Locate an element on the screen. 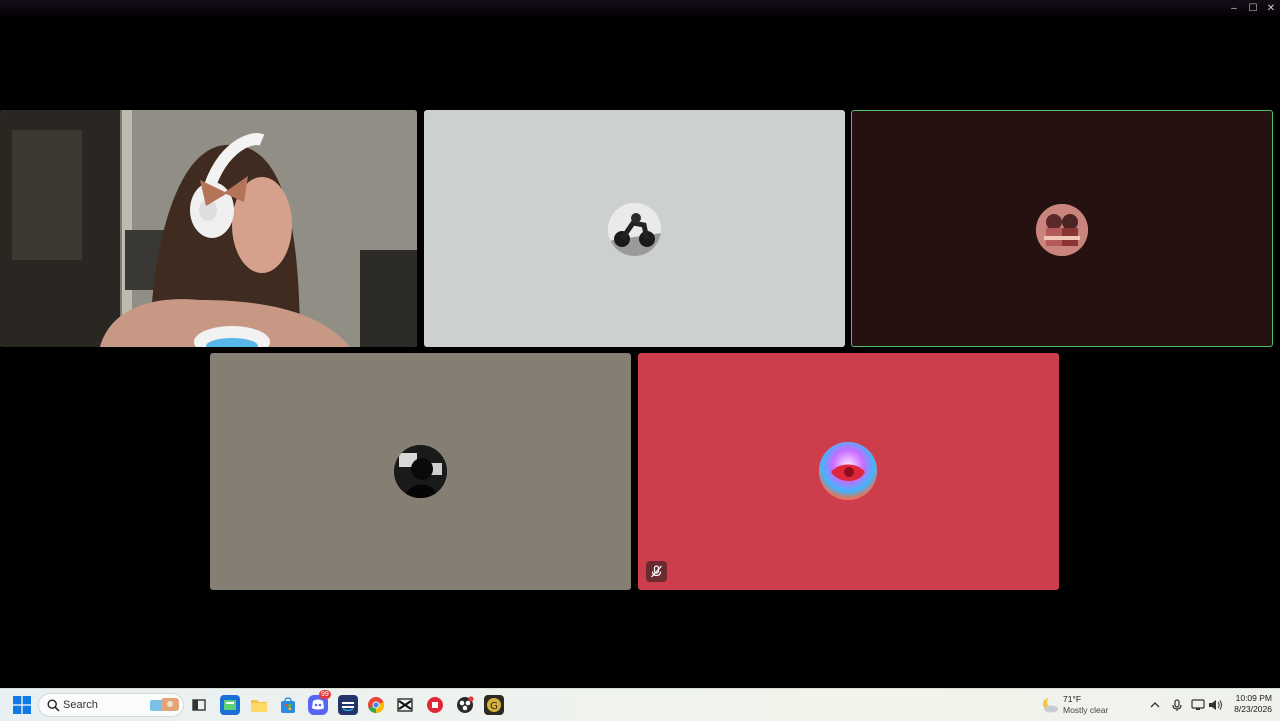 Image resolution: width=1280 pixels, height=721 pixels. clock: 10:09 PM 8/23/2026 is located at coordinates (1249, 705).